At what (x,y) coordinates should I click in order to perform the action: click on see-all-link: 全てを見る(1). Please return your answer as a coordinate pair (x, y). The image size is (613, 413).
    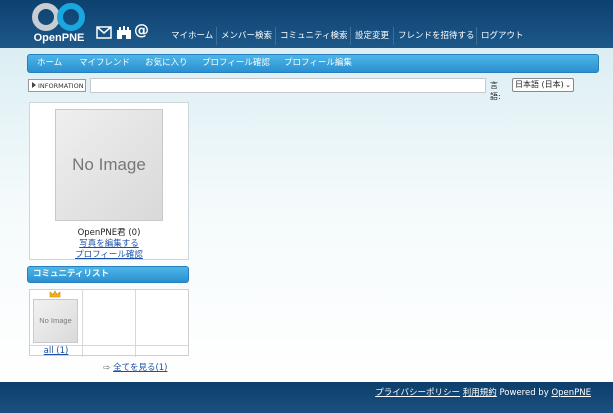
    Looking at the image, I should click on (140, 368).